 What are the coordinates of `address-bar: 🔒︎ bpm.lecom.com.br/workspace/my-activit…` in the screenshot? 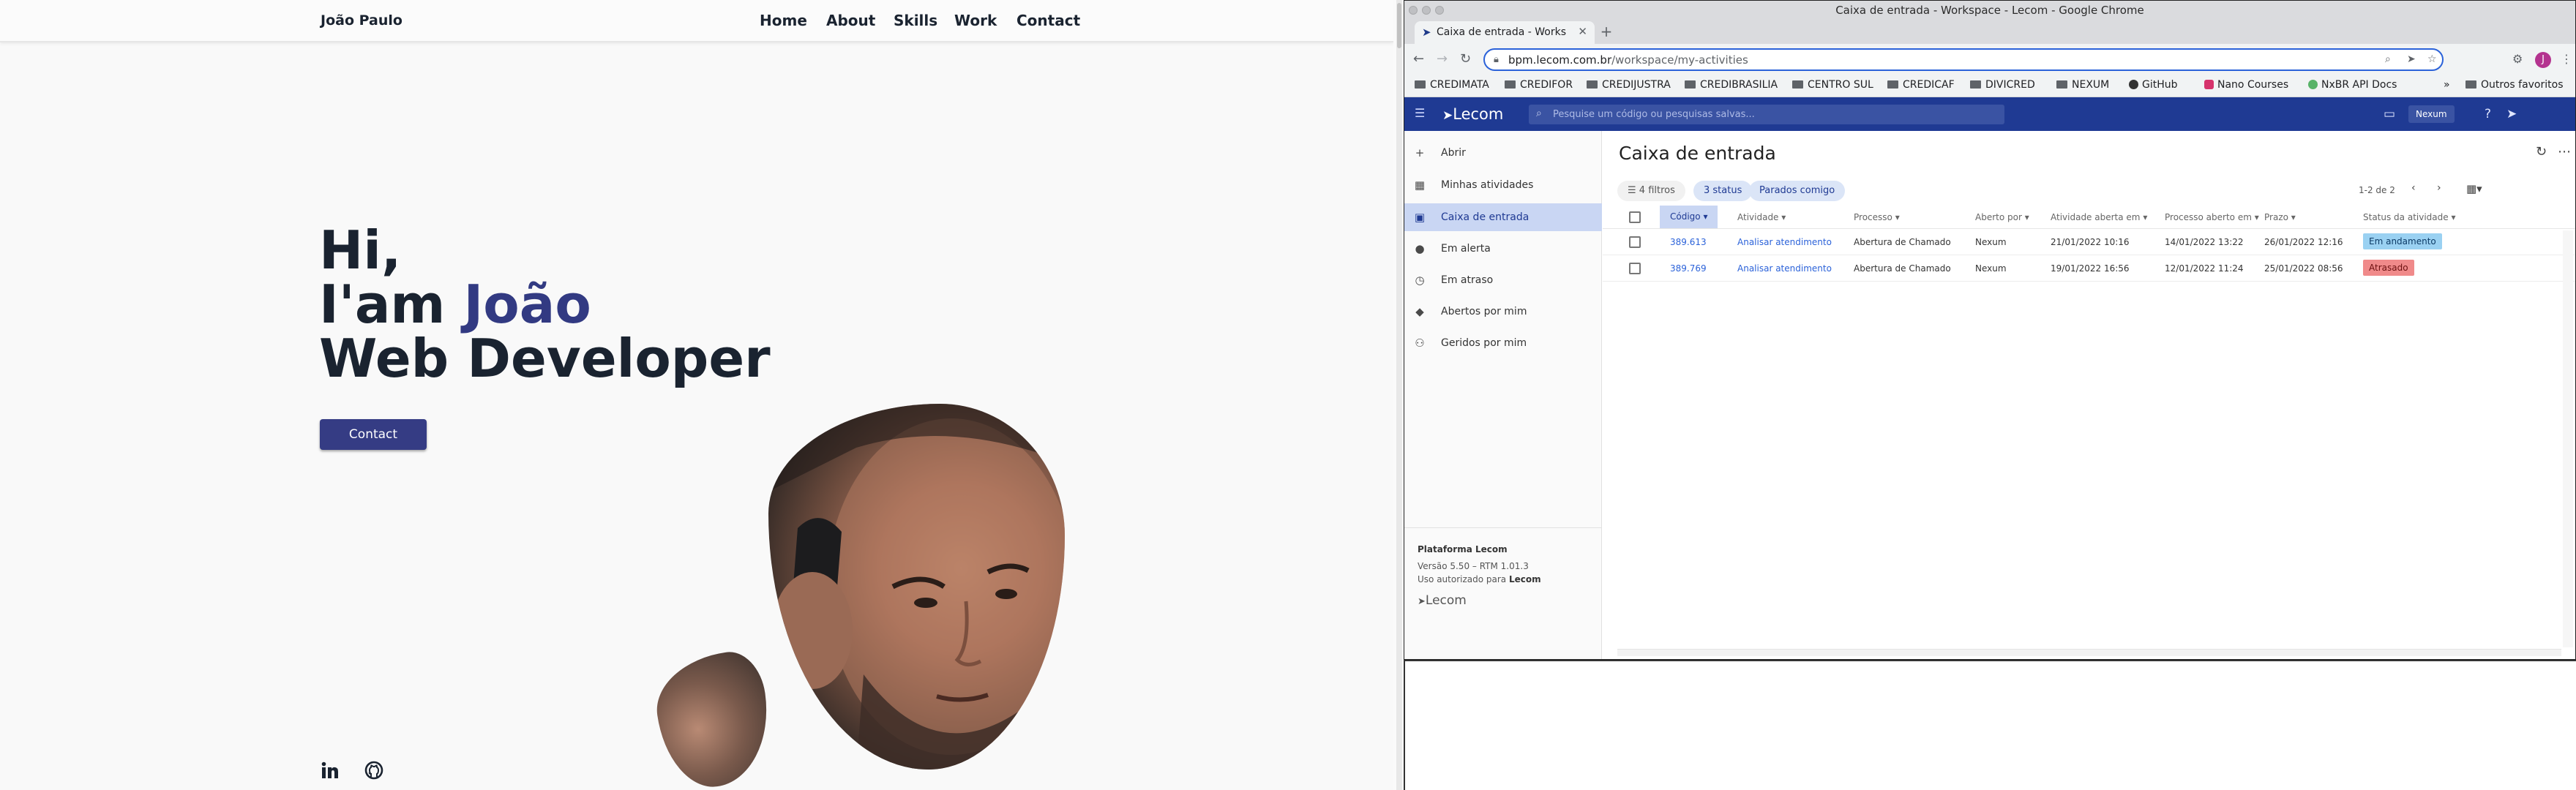 It's located at (1963, 60).